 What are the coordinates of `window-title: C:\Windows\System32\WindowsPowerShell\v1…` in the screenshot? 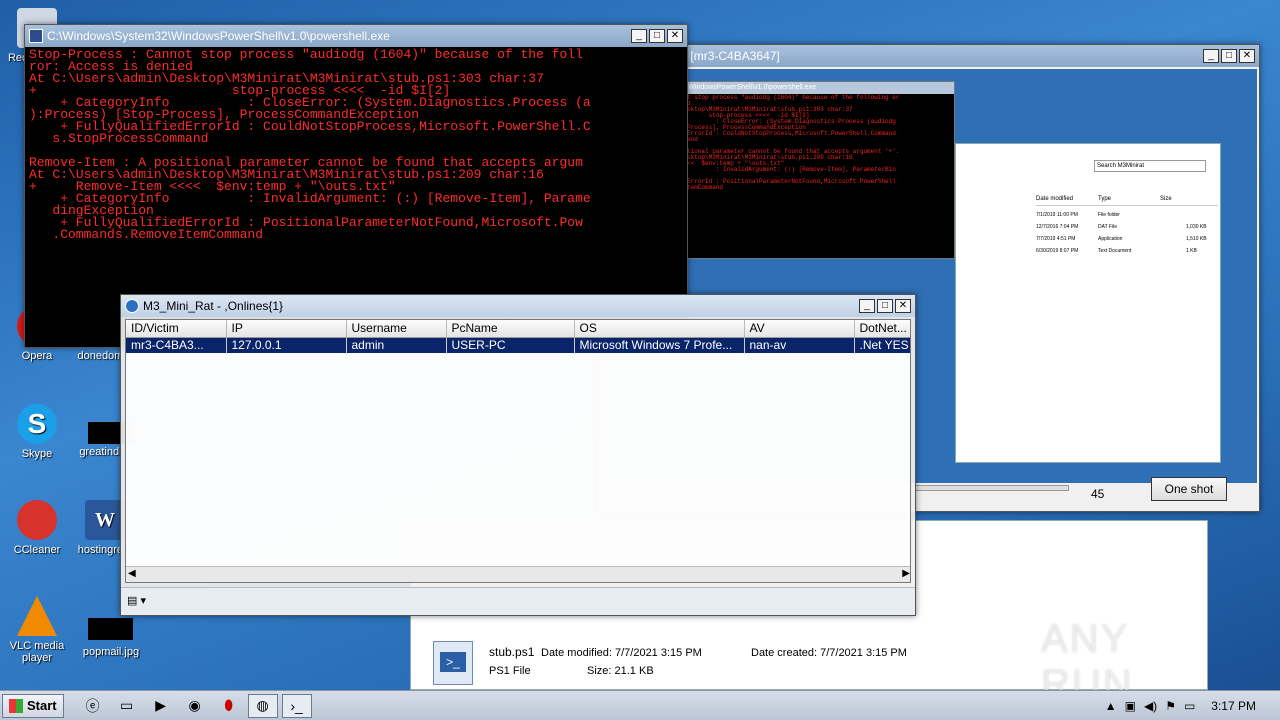 It's located at (218, 36).